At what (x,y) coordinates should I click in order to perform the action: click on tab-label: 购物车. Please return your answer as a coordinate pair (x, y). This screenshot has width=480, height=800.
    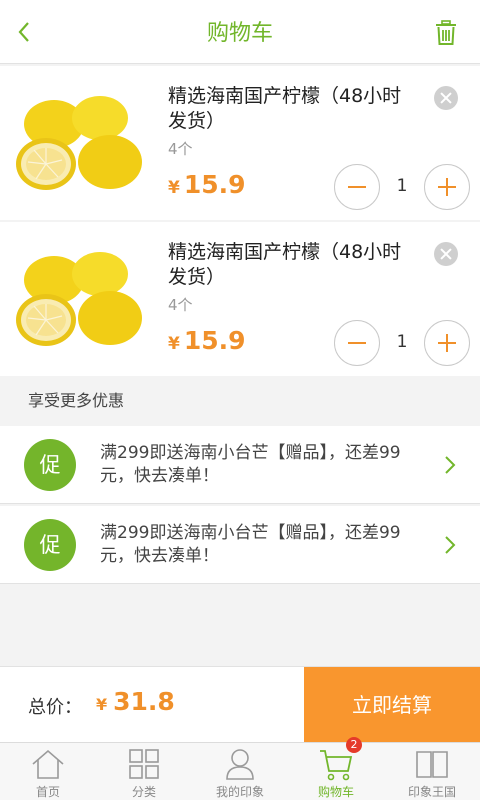
    Looking at the image, I should click on (335, 792).